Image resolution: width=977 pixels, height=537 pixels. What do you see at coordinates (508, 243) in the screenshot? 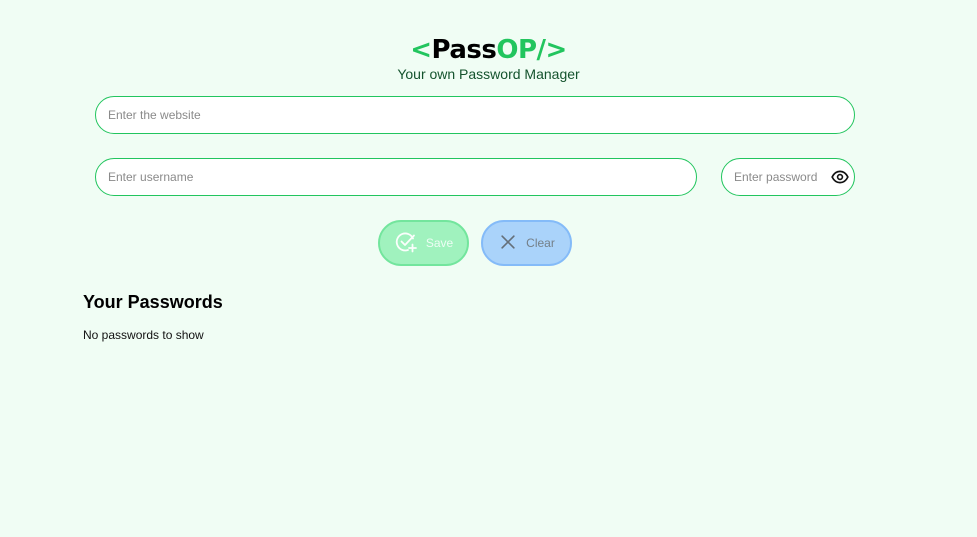
I see `close-icon` at bounding box center [508, 243].